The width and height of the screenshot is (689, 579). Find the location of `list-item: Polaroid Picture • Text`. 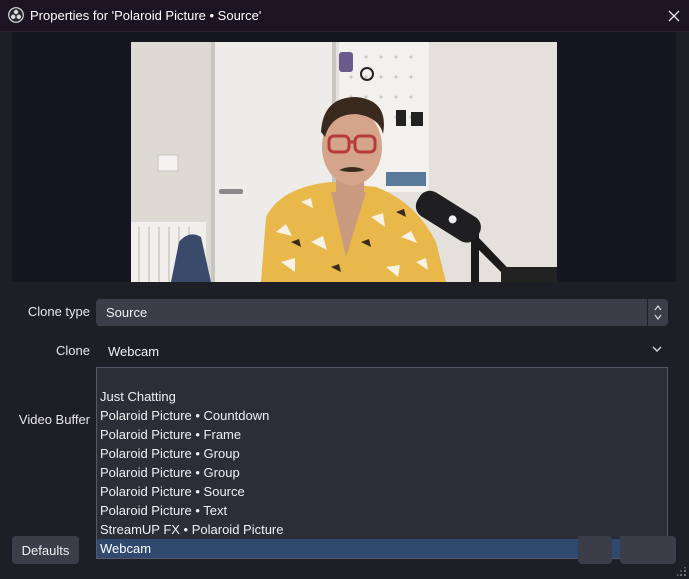

list-item: Polaroid Picture • Text is located at coordinates (382, 510).